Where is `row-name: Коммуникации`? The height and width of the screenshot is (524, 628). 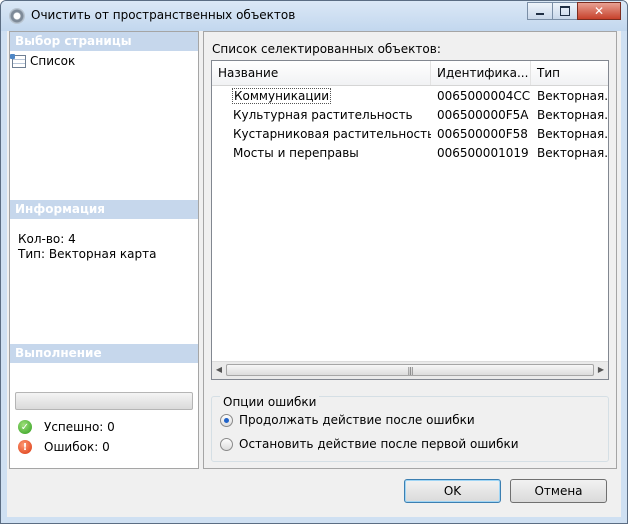
row-name: Коммуникации is located at coordinates (321, 96).